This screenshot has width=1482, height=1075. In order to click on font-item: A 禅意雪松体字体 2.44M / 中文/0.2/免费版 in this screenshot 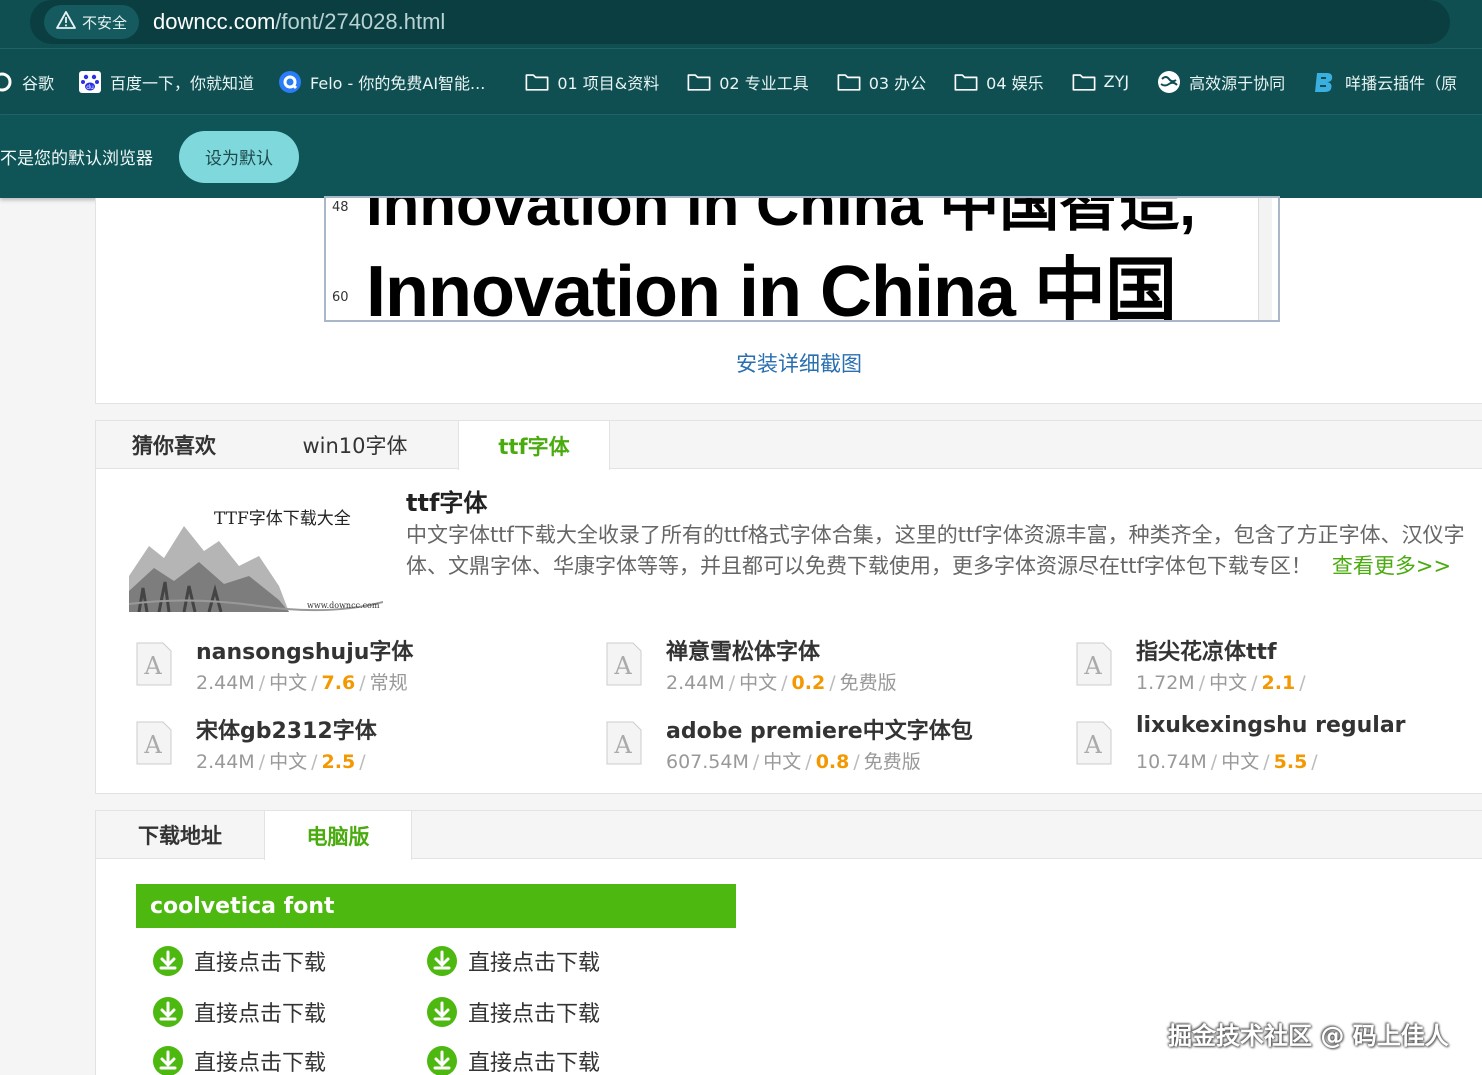, I will do `click(808, 665)`.